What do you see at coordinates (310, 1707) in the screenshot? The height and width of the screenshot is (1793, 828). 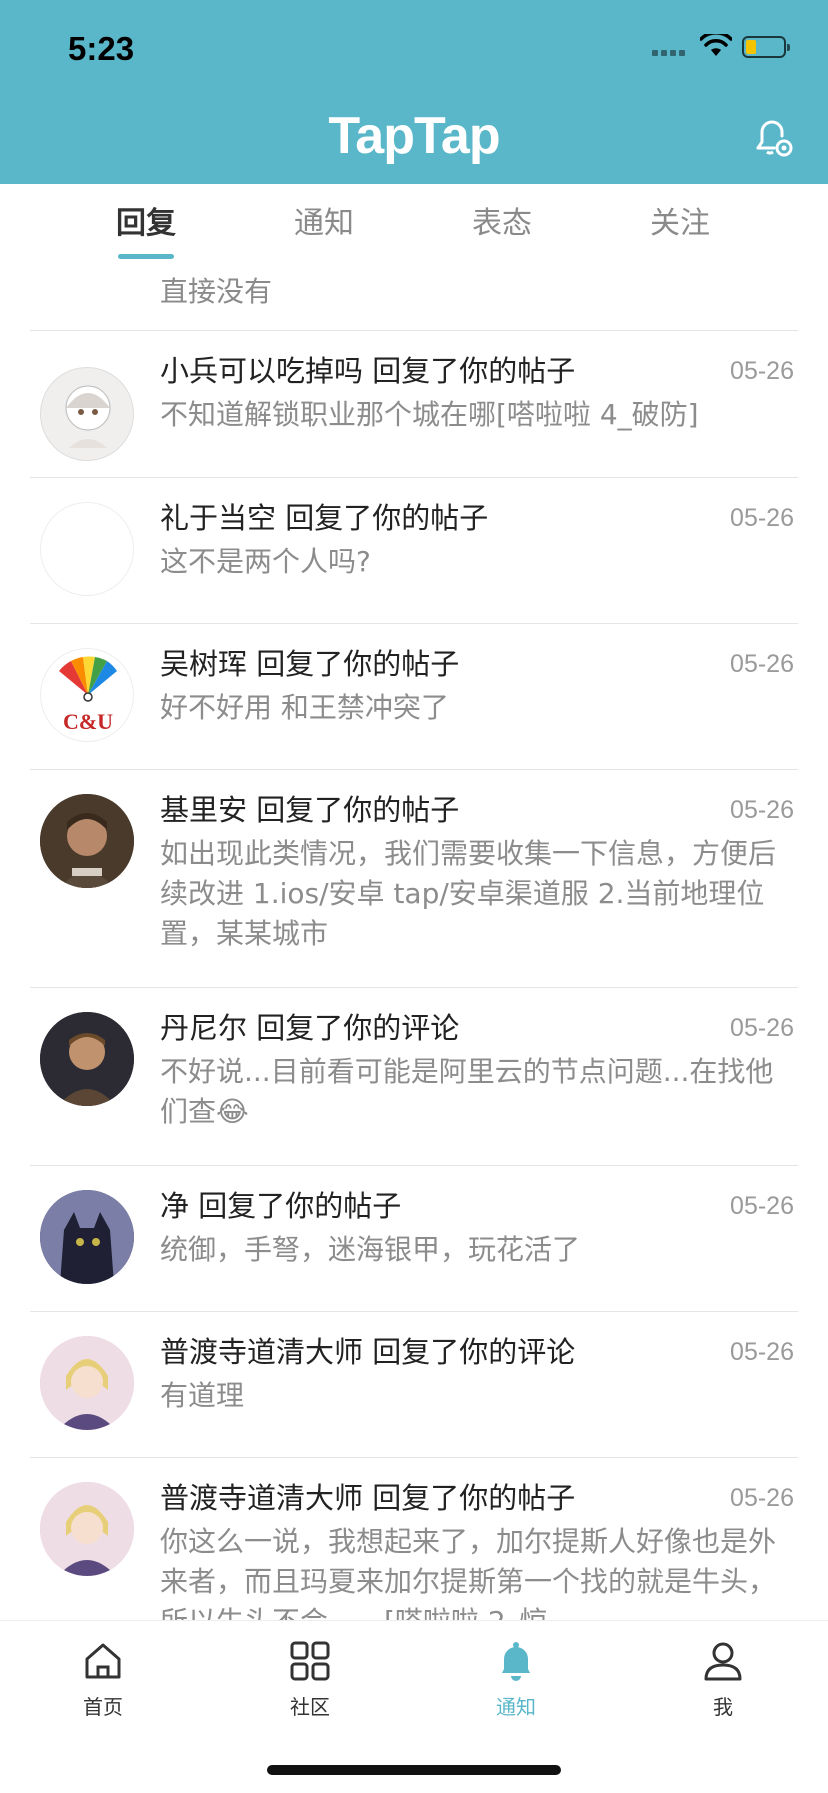 I see `tabbar-community-label: 社区` at bounding box center [310, 1707].